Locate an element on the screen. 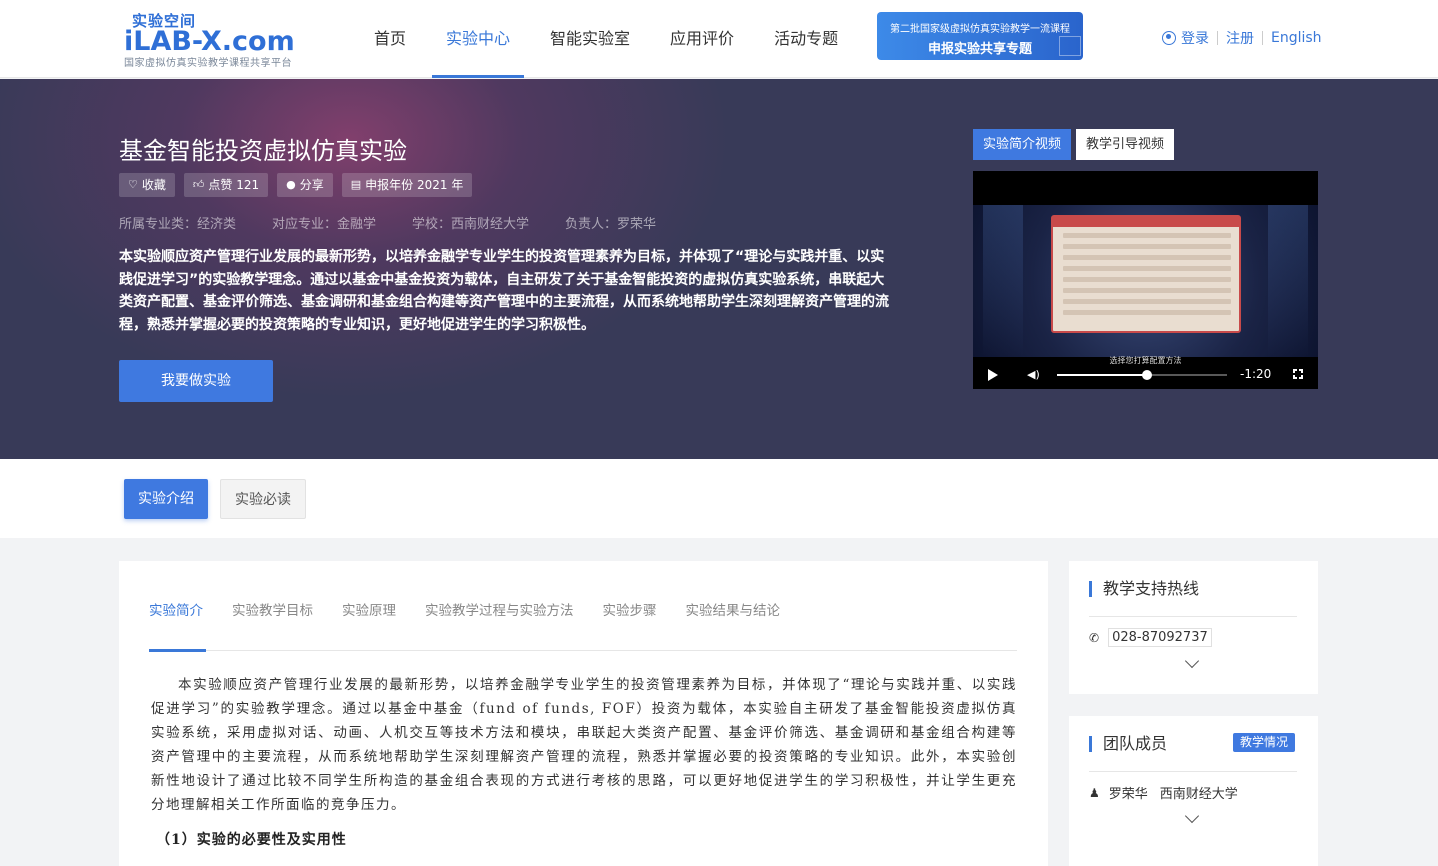 The image size is (1438, 866). video-player: 选择您打算配置方法 ◀) -1:20 is located at coordinates (1145, 280).